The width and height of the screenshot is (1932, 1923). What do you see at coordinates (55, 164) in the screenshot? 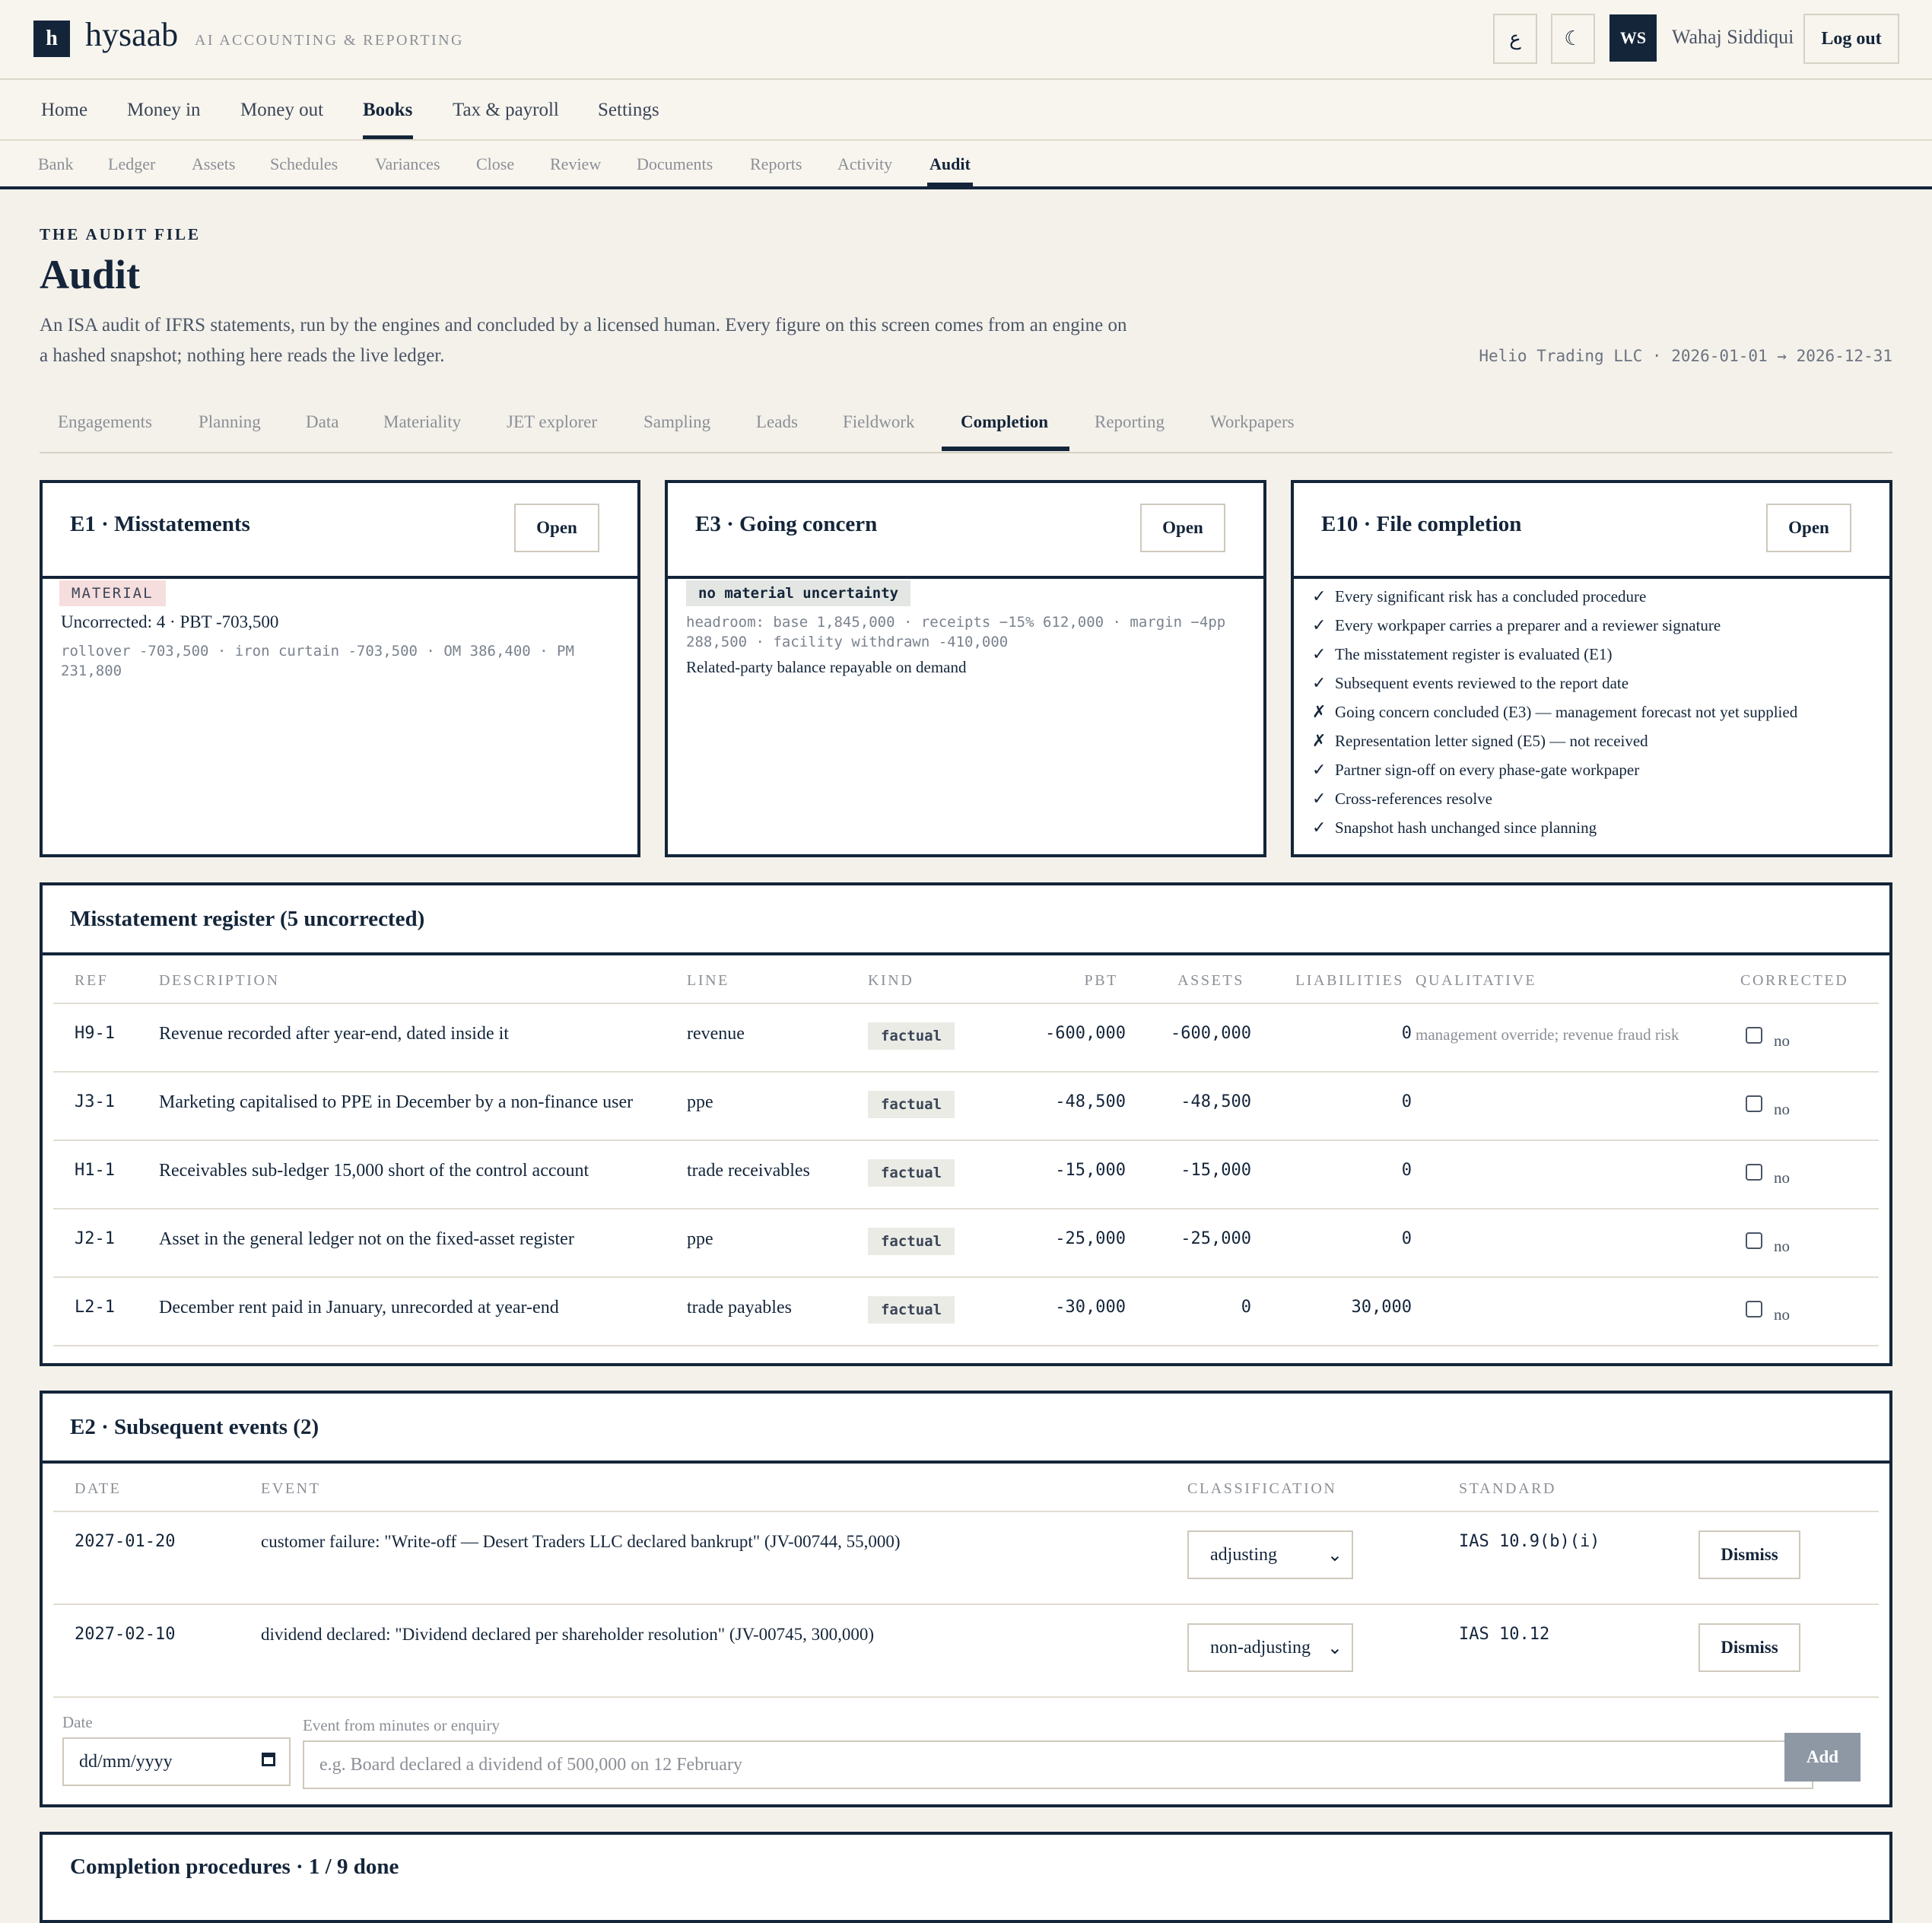
I see `sub-nav-bank: Bank` at bounding box center [55, 164].